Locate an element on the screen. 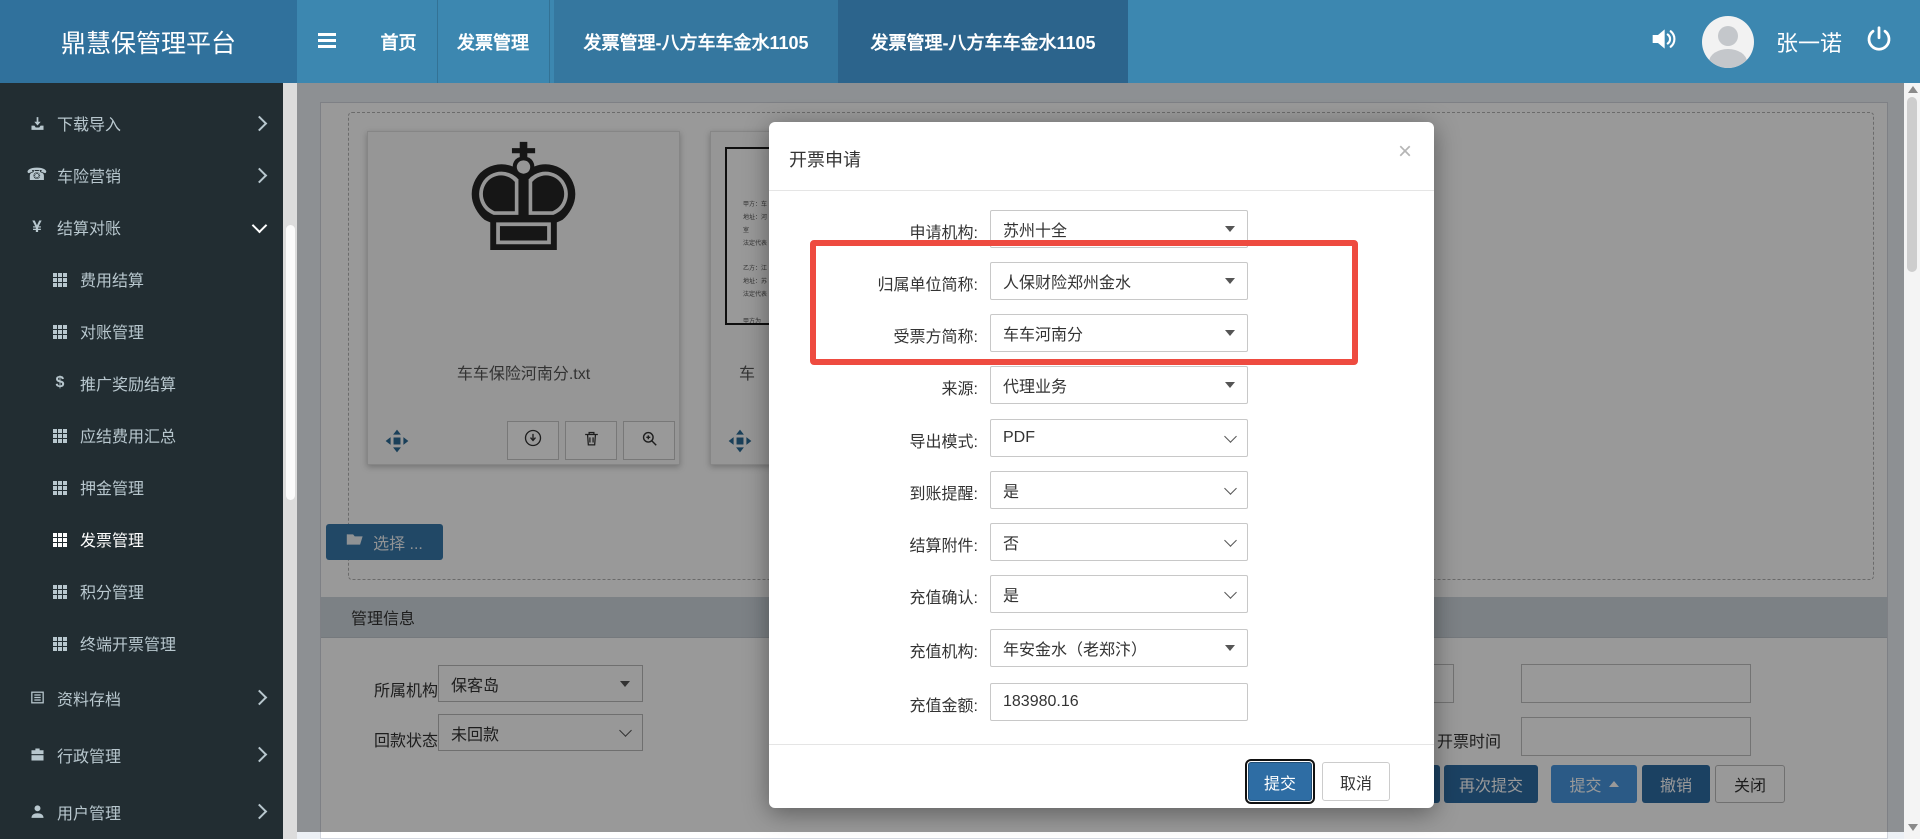  sidebar-item-download-import: 下载导入 is located at coordinates (141, 123).